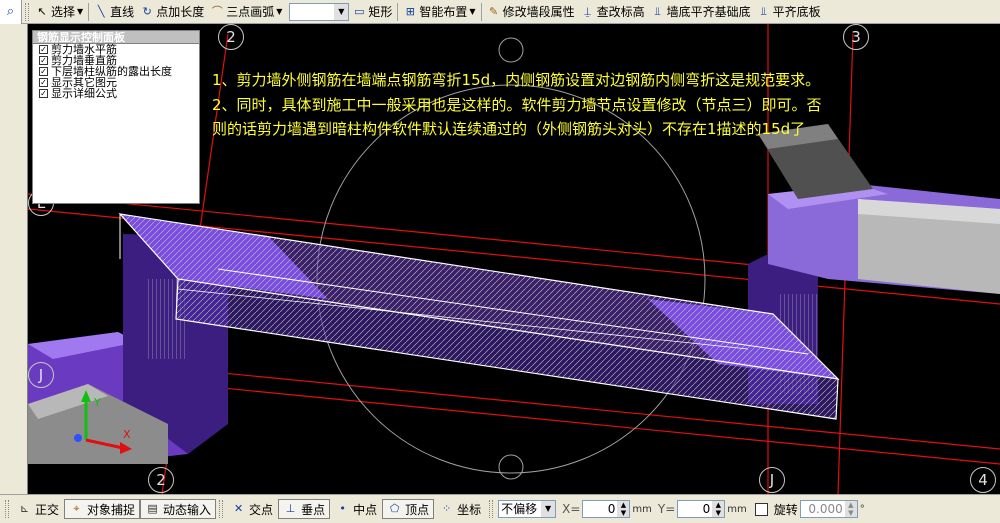  I want to click on check-elevation-button: ⍊ 查改标高, so click(613, 12).